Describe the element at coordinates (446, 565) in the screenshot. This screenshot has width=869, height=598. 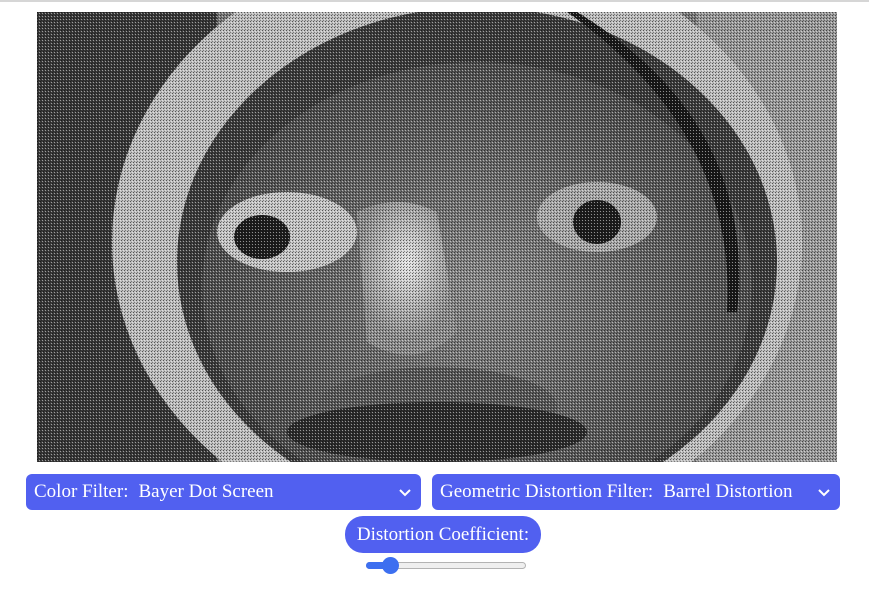
I see `distortion-coefficient-slider` at that location.